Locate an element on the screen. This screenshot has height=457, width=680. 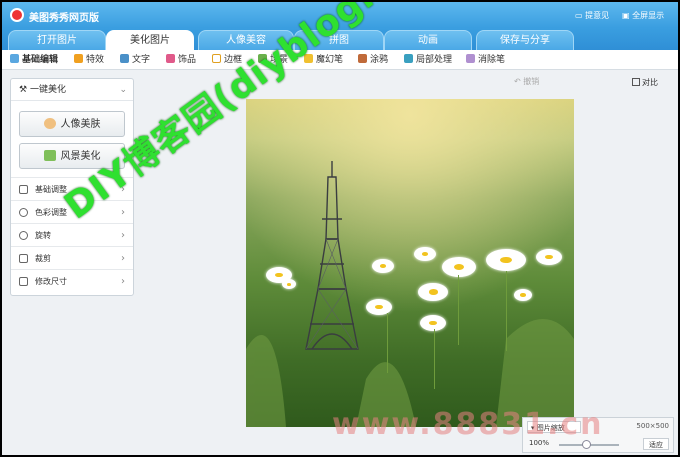
scenery-icon is located at coordinates (49, 155).